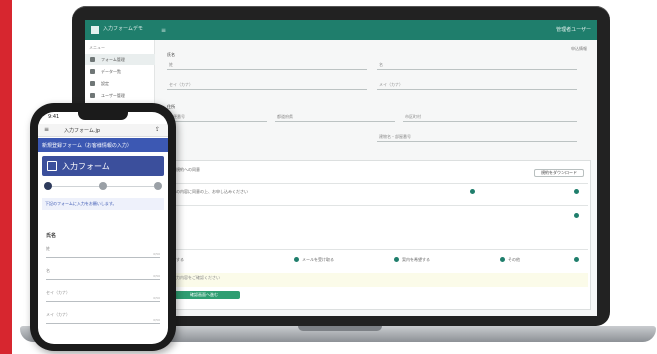 This screenshot has height=354, width=657. Describe the element at coordinates (103, 274) in the screenshot. I see `mei-field: 名 0/50` at that location.